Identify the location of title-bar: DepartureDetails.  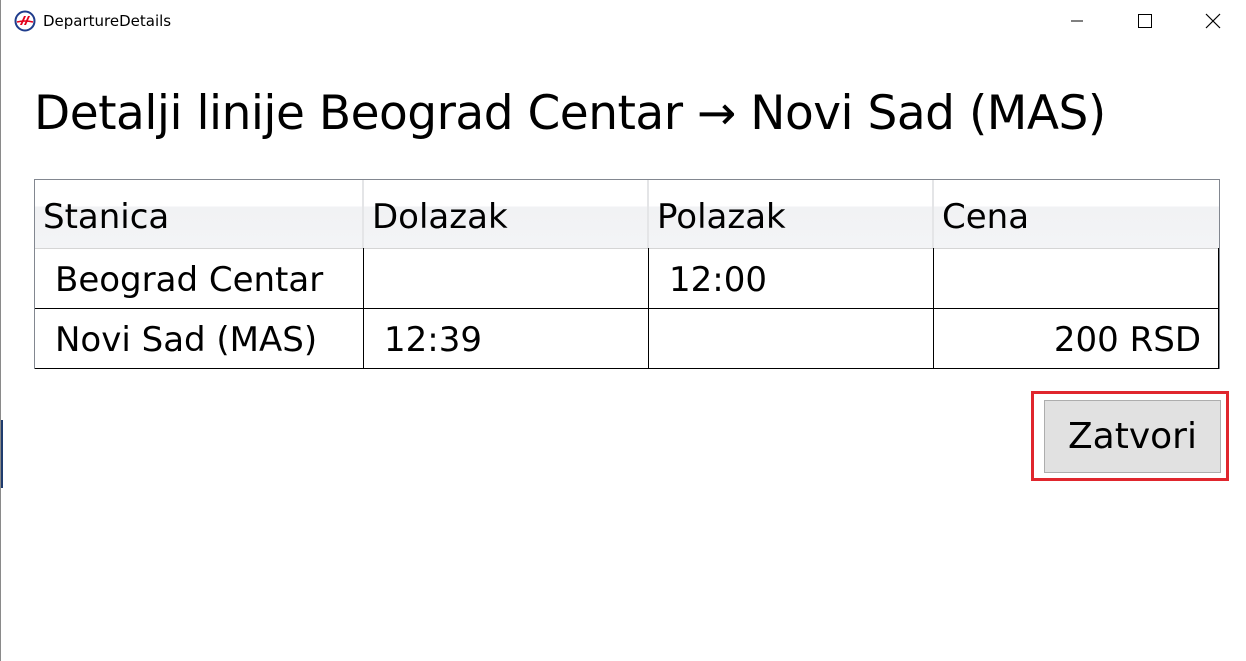
(623, 21).